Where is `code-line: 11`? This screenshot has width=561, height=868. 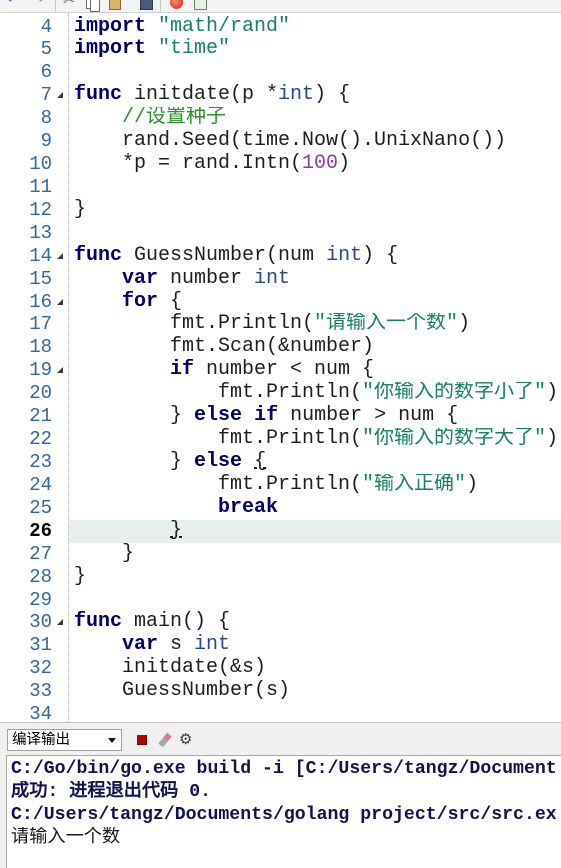
code-line: 11 is located at coordinates (280, 187).